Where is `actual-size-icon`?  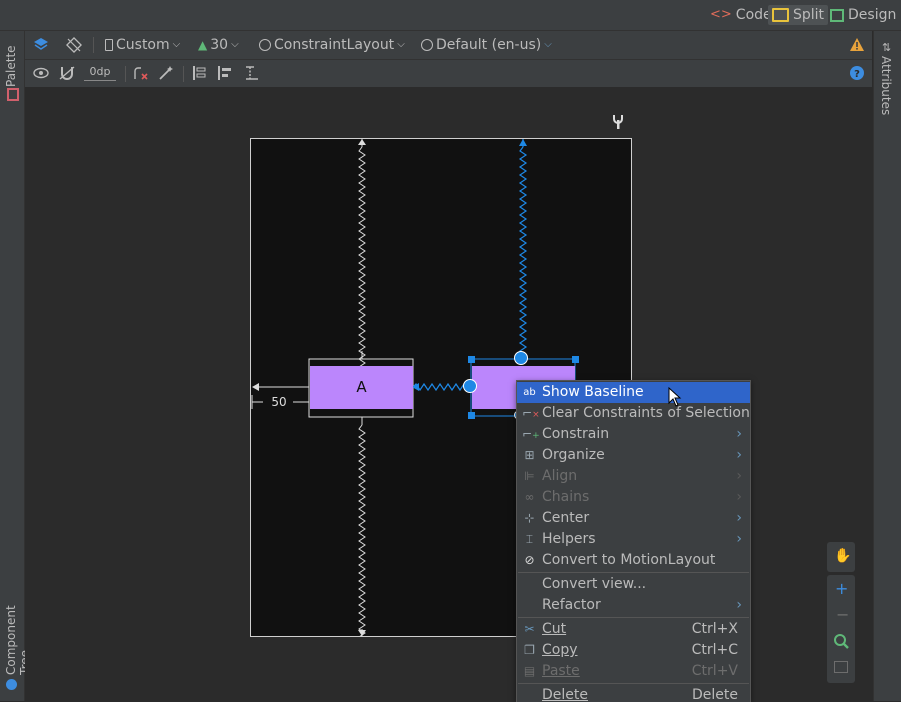 actual-size-icon is located at coordinates (841, 667).